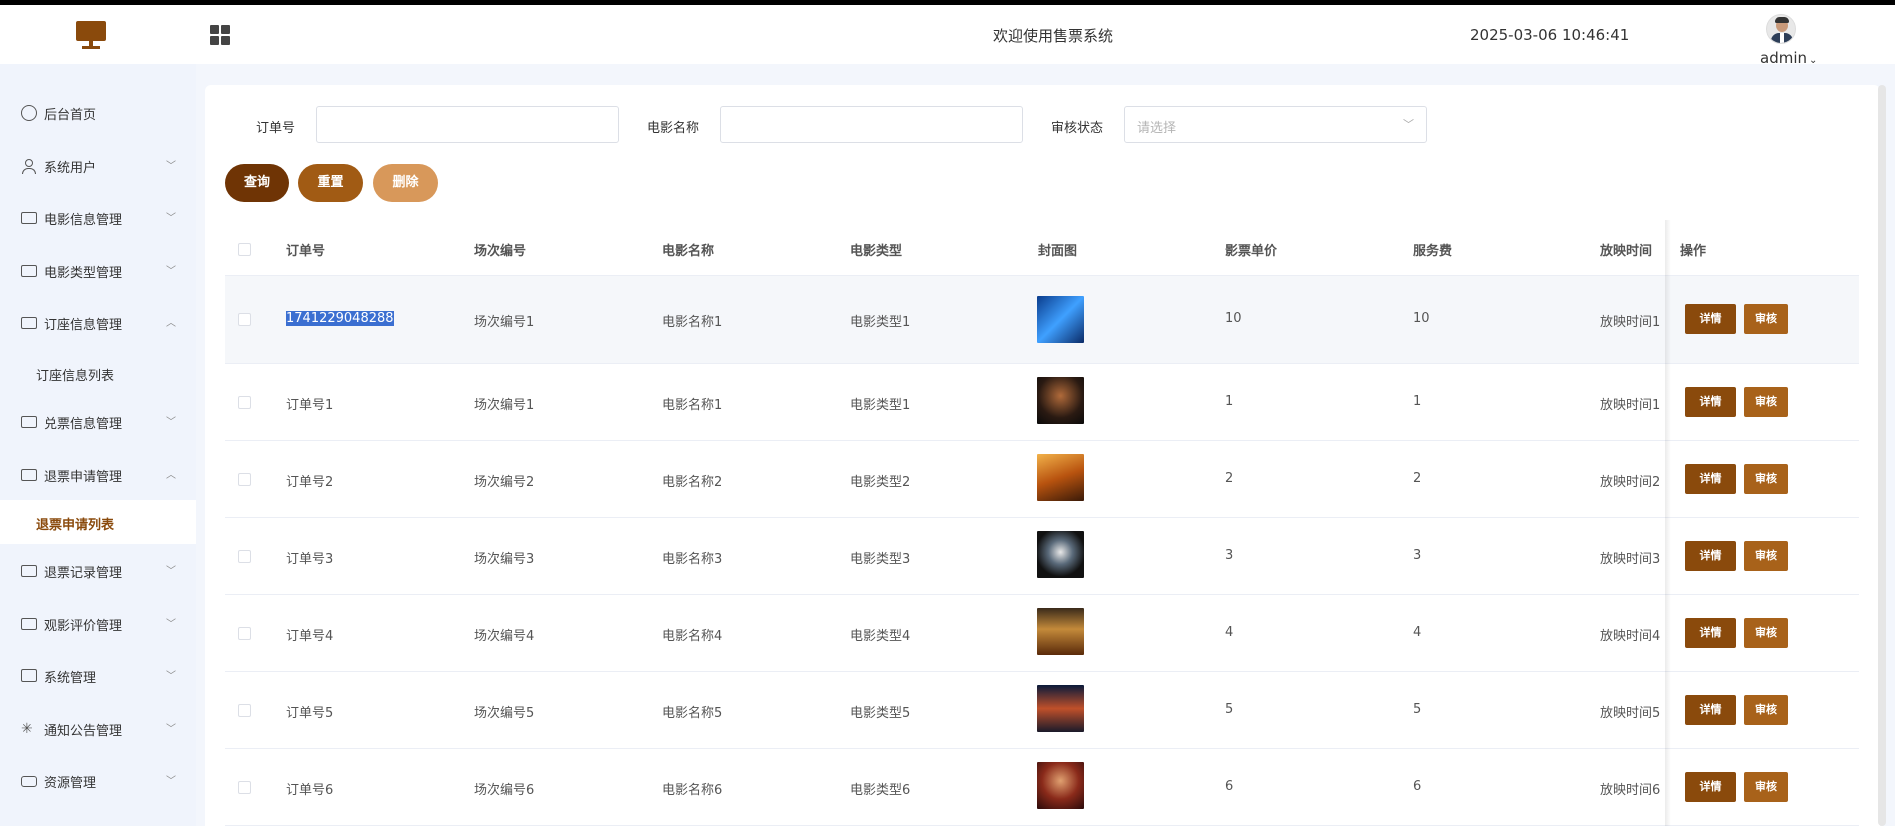 The height and width of the screenshot is (826, 1895). I want to click on time-cell: 放映时间1, so click(1630, 322).